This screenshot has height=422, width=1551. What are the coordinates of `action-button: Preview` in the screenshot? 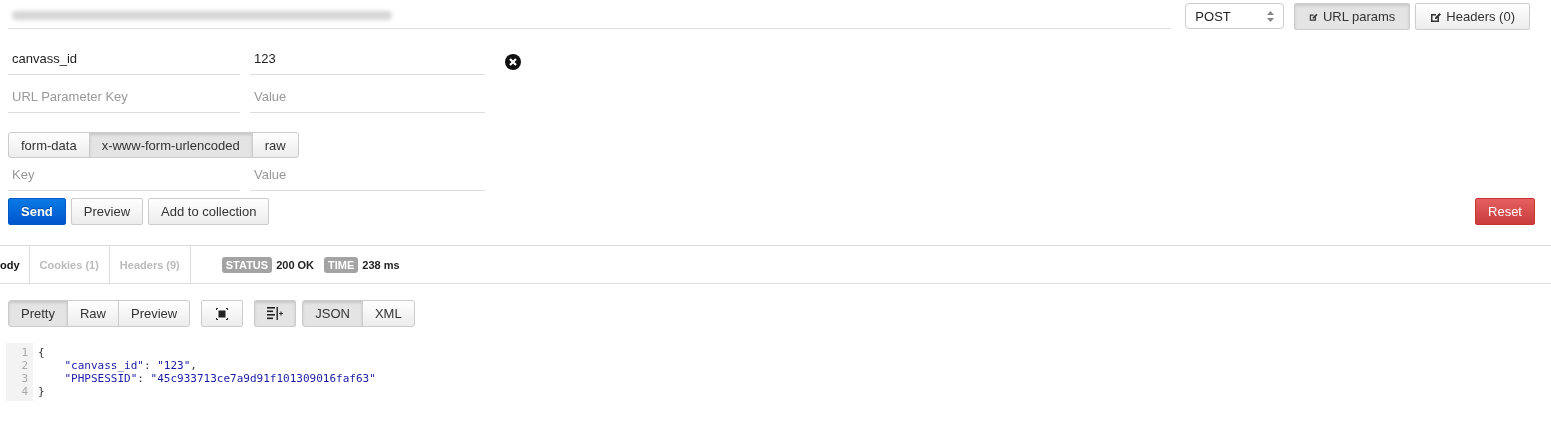 It's located at (107, 211).